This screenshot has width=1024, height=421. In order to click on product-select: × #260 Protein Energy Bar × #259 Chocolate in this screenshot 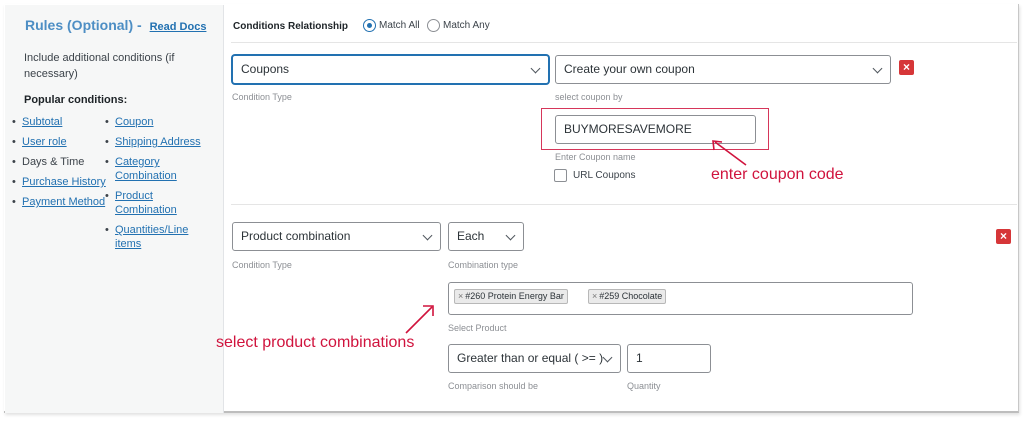, I will do `click(680, 298)`.